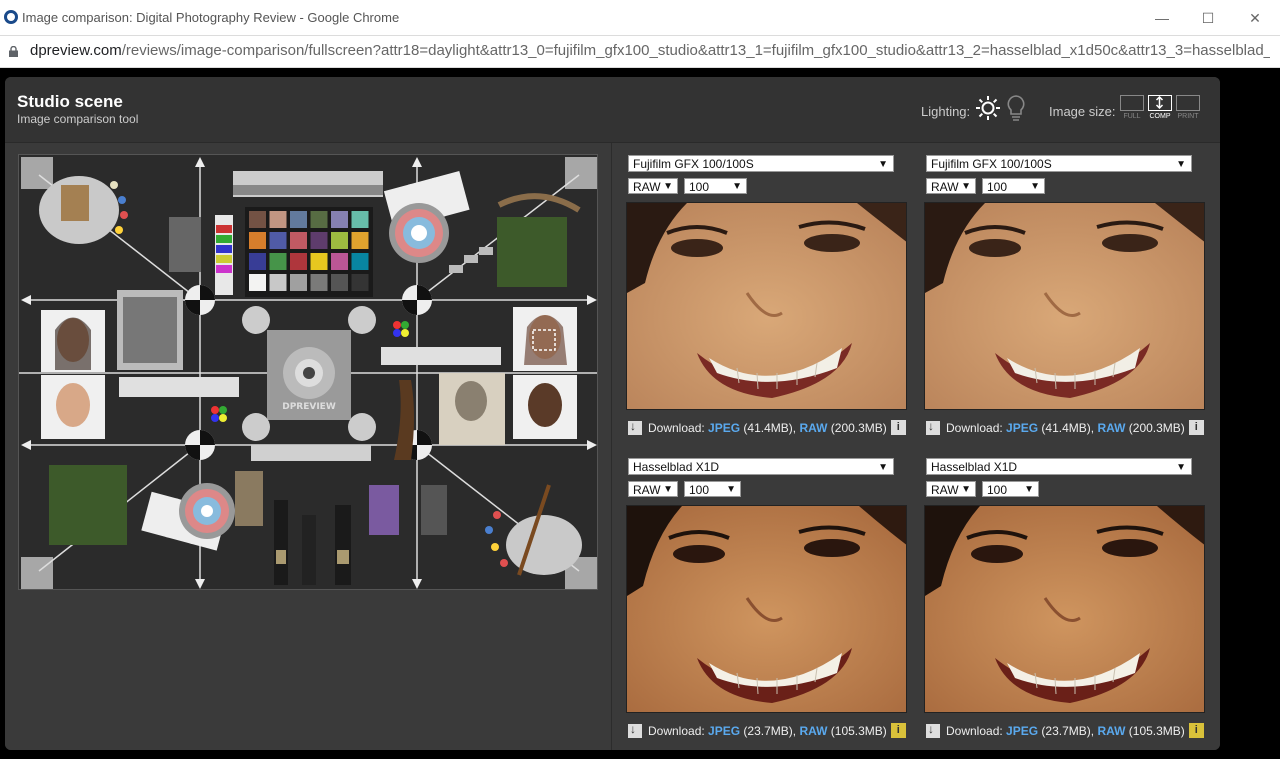 This screenshot has width=1280, height=759. I want to click on minimize-icon: —, so click(1162, 18).